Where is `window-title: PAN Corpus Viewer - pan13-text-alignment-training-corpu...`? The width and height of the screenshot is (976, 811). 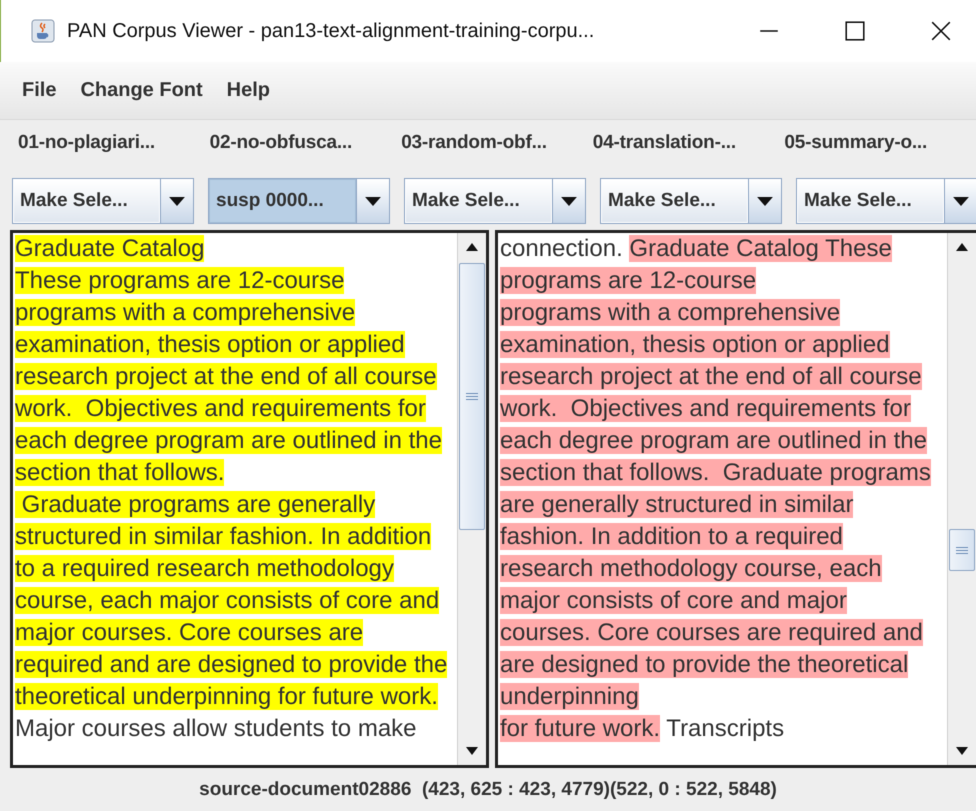 window-title: PAN Corpus Viewer - pan13-text-alignment-training-corpu... is located at coordinates (330, 31).